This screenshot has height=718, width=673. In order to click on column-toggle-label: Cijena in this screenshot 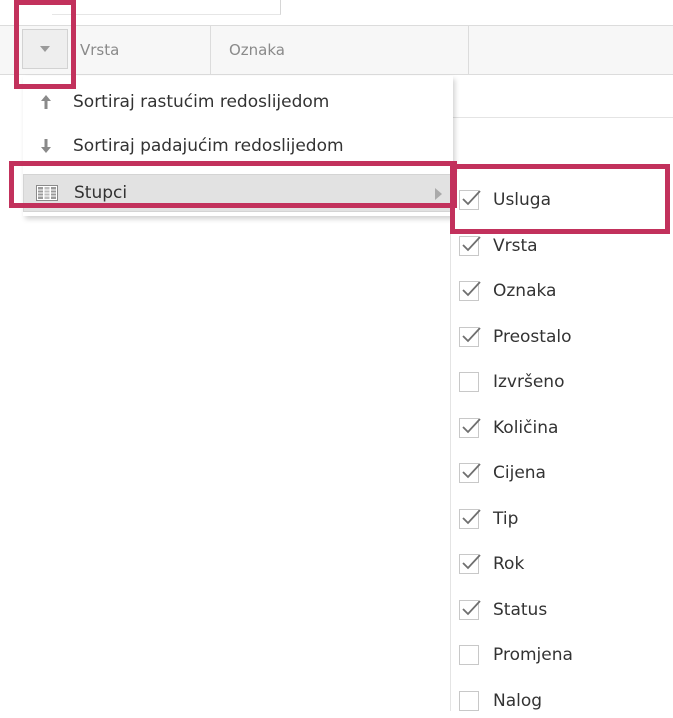, I will do `click(519, 473)`.